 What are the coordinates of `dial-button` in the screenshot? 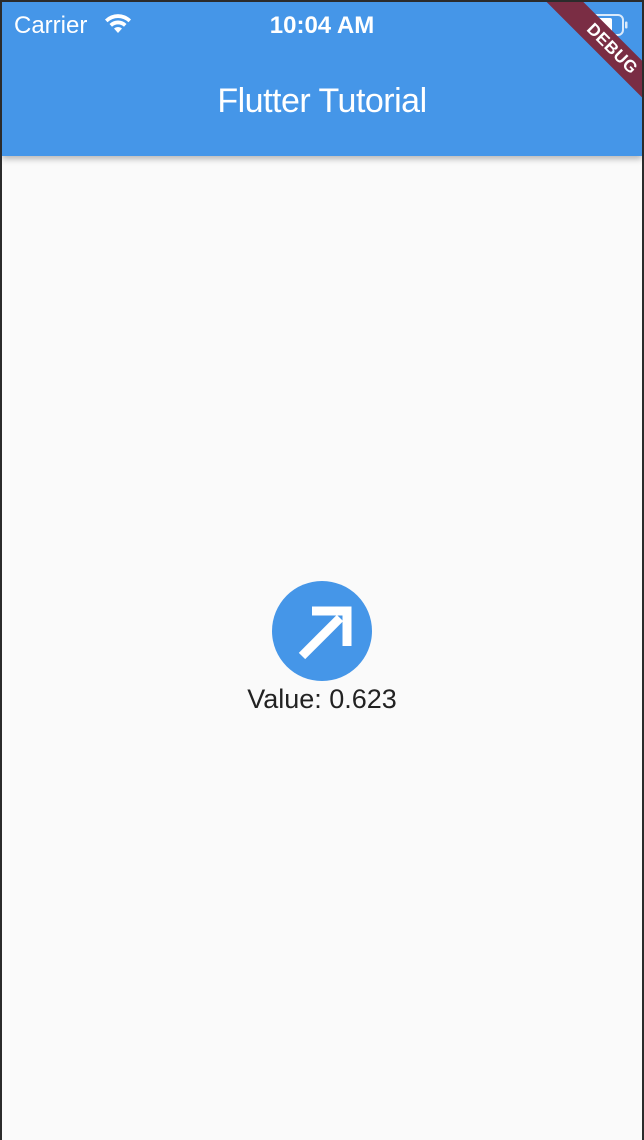 It's located at (322, 631).